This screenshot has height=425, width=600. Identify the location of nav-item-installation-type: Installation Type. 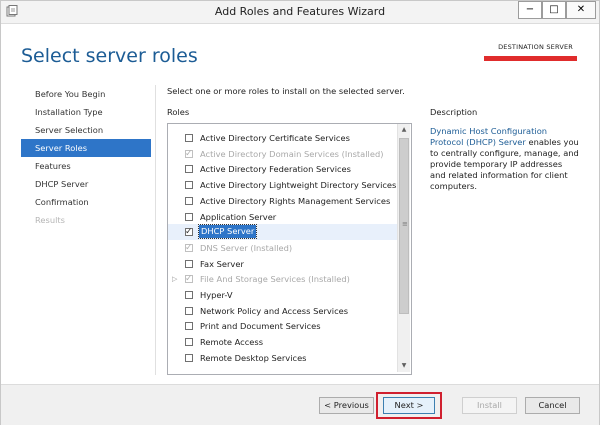
(86, 112).